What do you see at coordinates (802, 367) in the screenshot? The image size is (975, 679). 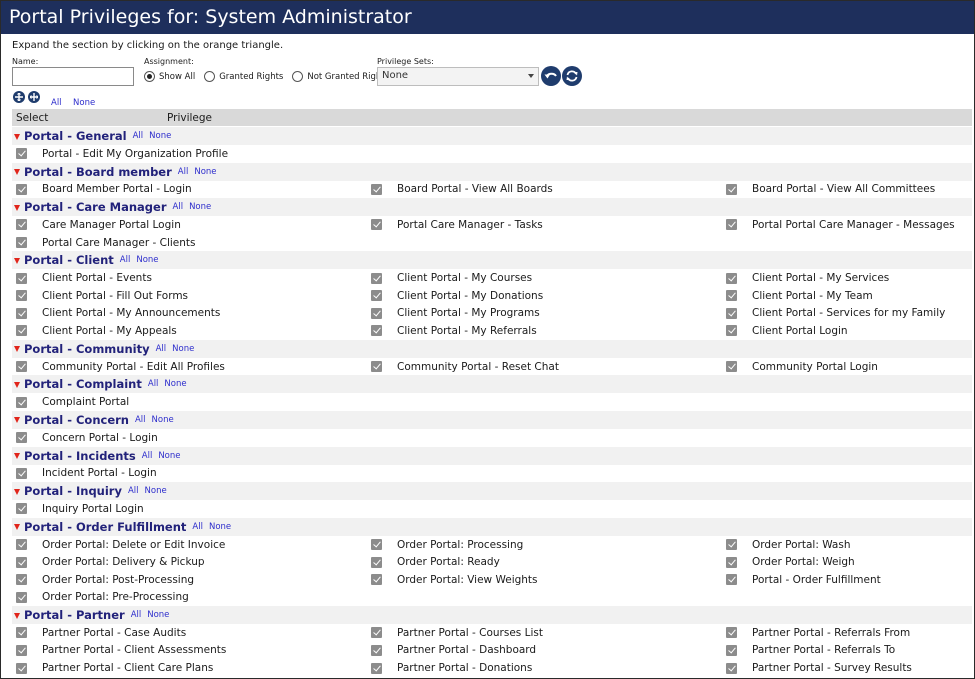 I see `privilege-item: Community Portal Login` at bounding box center [802, 367].